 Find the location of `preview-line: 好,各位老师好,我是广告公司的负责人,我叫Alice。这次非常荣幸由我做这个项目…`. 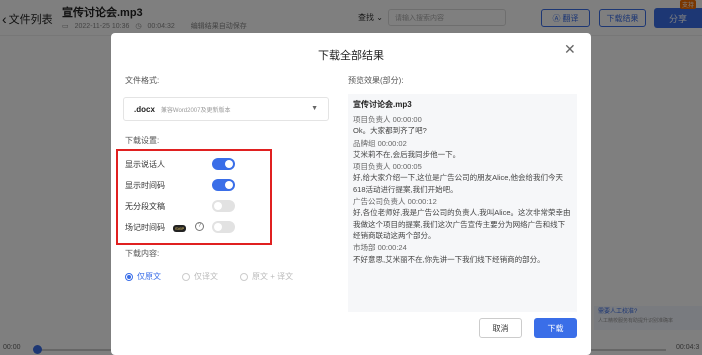

preview-line: 好,各位老师好,我是广告公司的负责人,我叫Alice。这次非常荣幸由我做这个项目… is located at coordinates (462, 224).